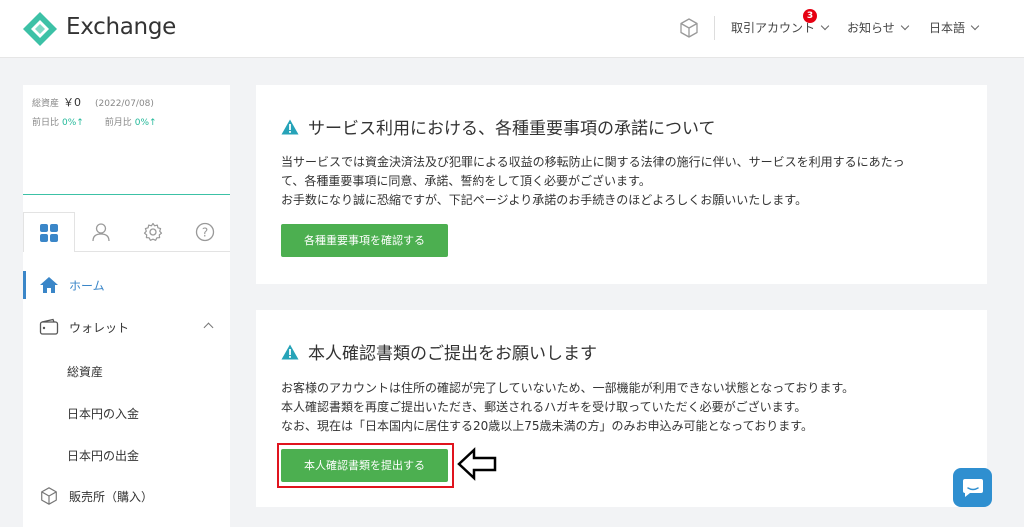 Image resolution: width=1024 pixels, height=527 pixels. I want to click on confirm-terms-button: 各種重要事項を確認する, so click(364, 240).